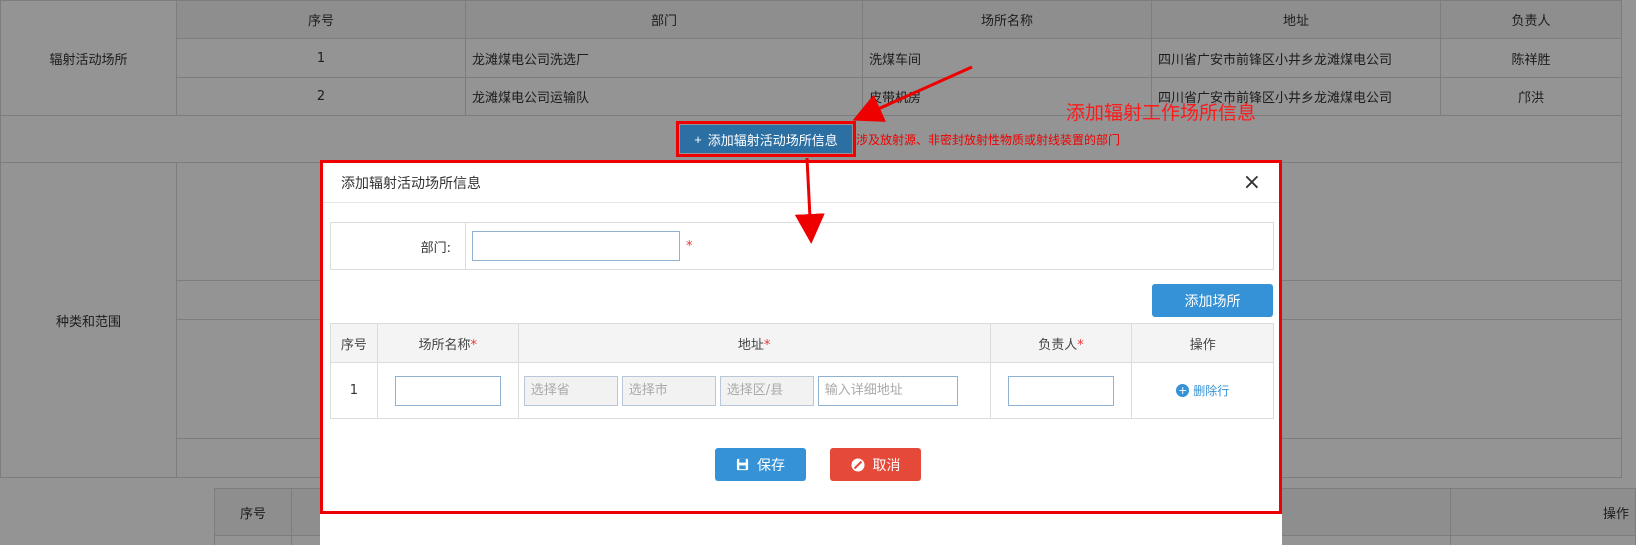 Image resolution: width=1636 pixels, height=545 pixels. Describe the element at coordinates (576, 246) in the screenshot. I see `dept-input` at that location.